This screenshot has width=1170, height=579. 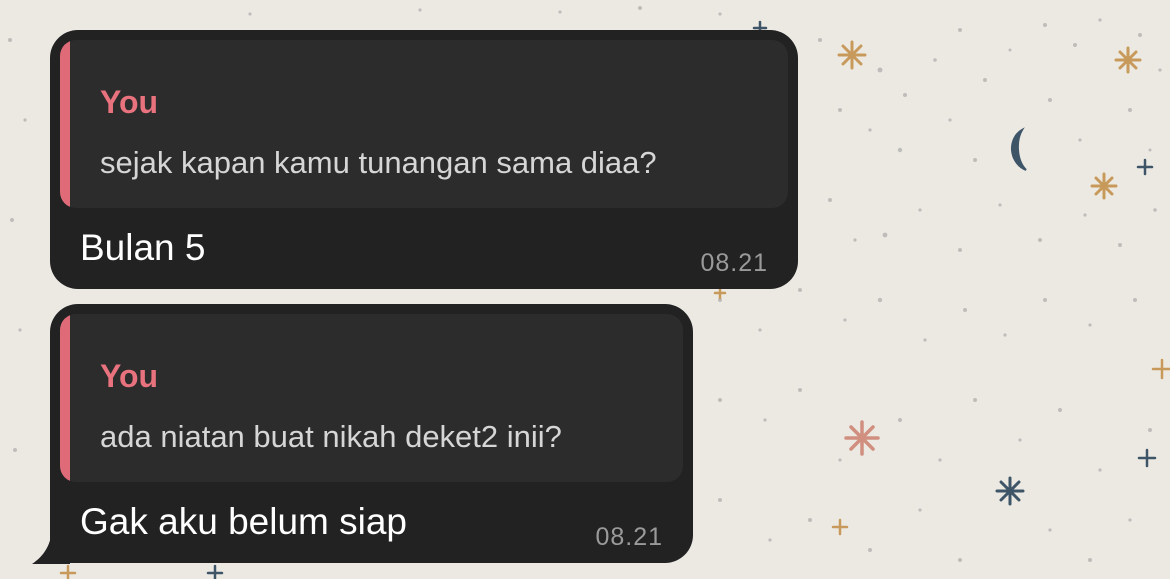 I want to click on message-text: Bulan 5, so click(x=143, y=247).